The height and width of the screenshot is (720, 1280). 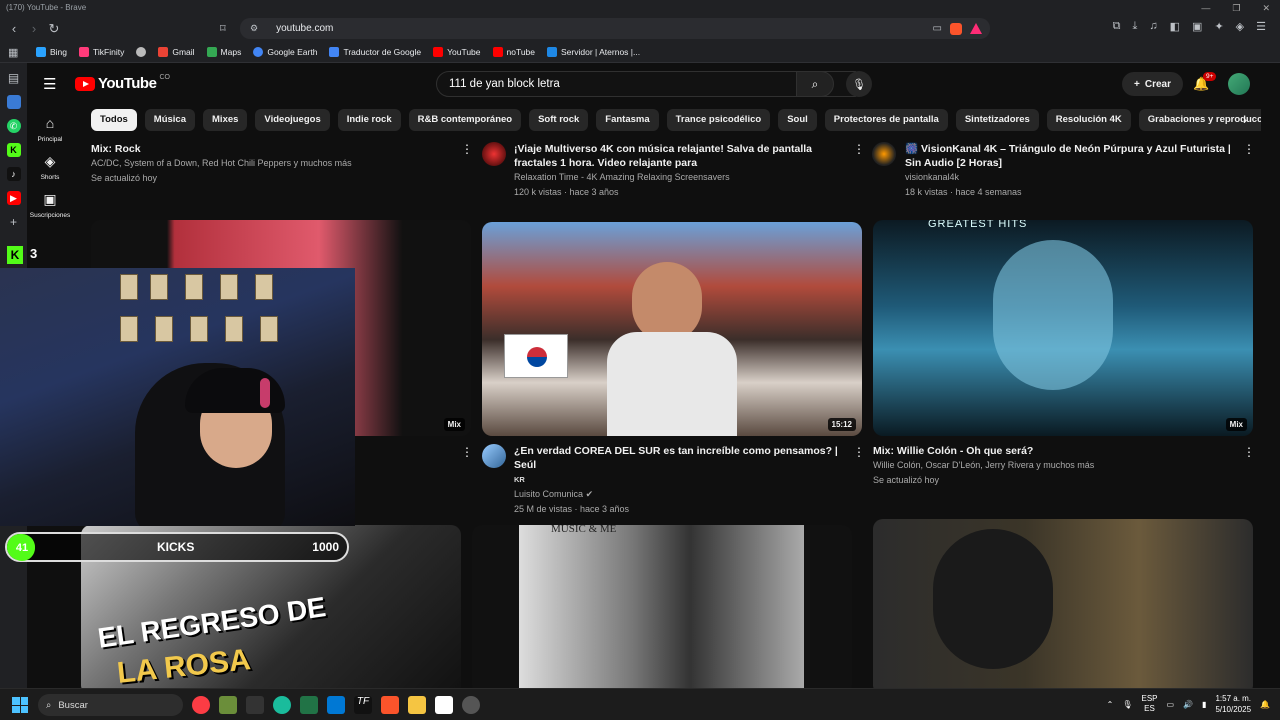 What do you see at coordinates (1063, 603) in the screenshot?
I see `video-thumbnail` at bounding box center [1063, 603].